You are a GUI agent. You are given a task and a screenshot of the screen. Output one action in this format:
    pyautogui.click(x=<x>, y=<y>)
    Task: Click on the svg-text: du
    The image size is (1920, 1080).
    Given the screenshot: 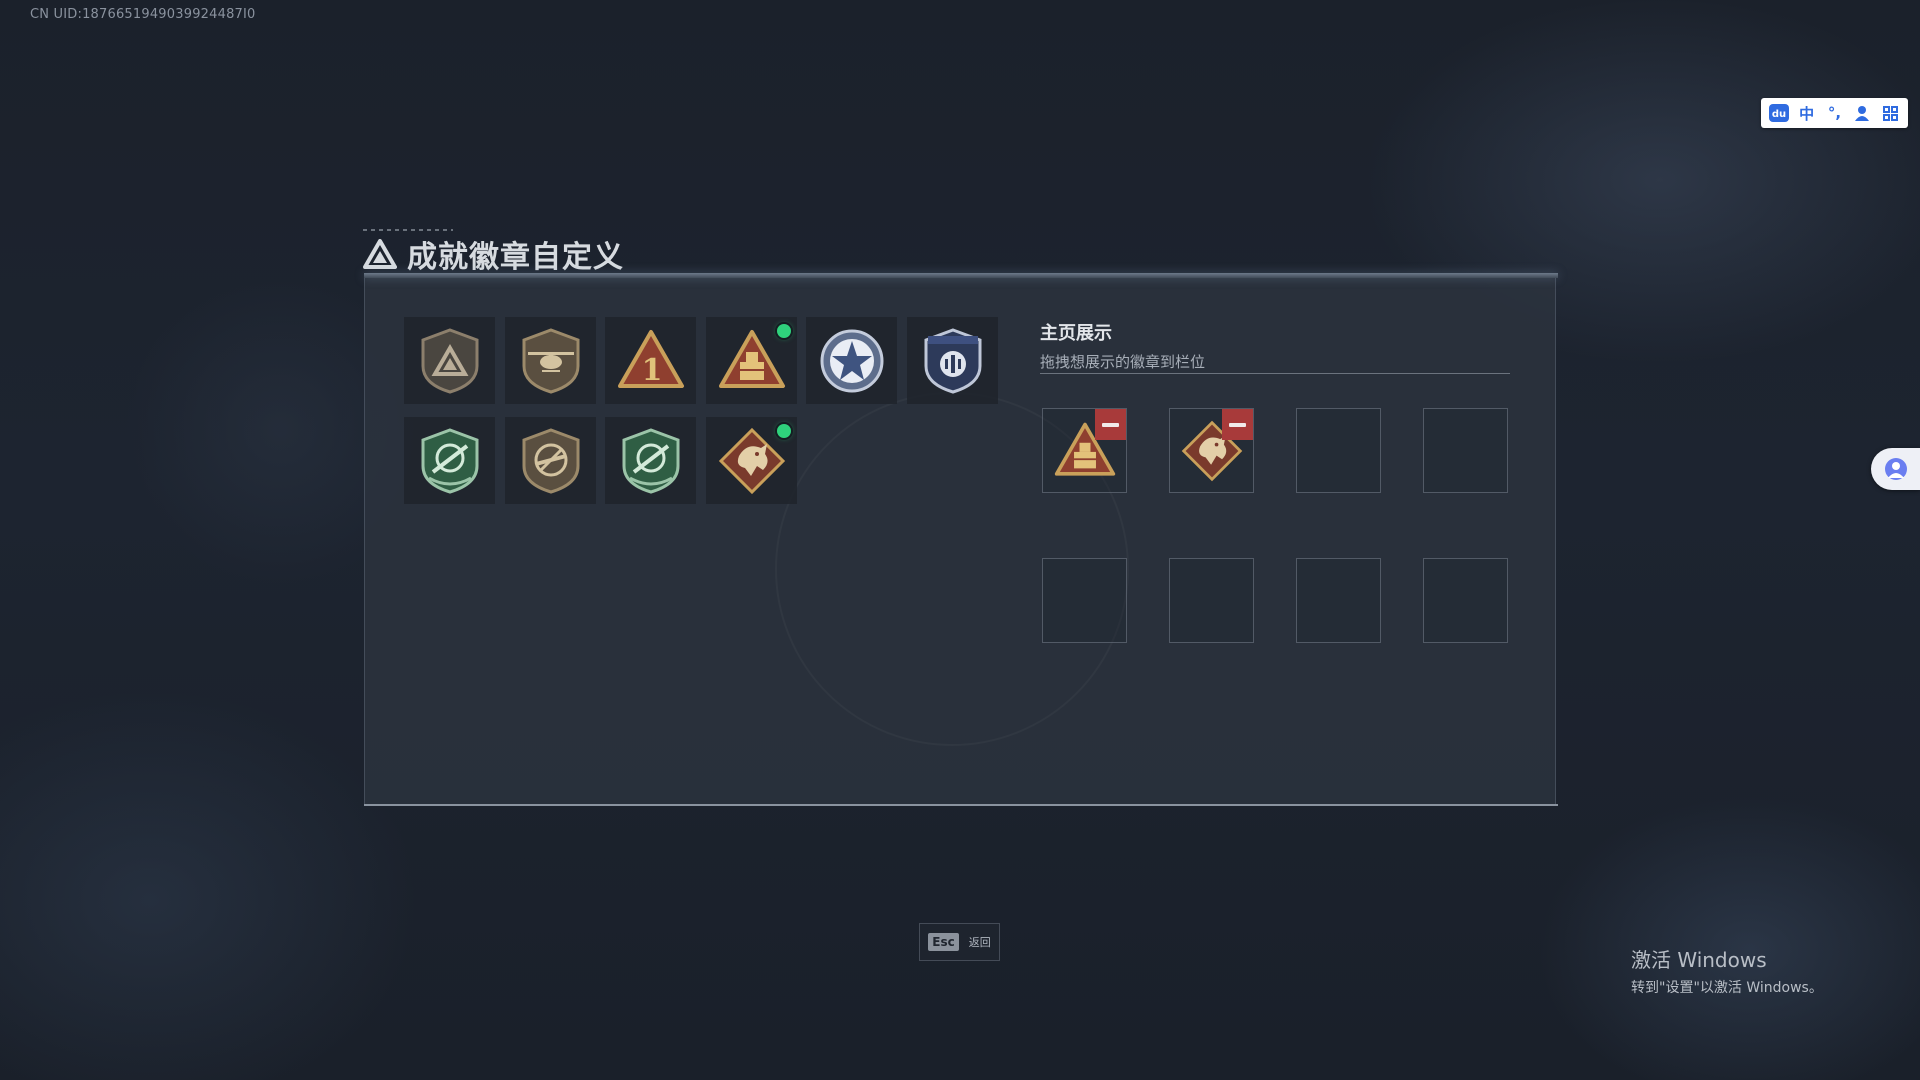 What is the action you would take?
    pyautogui.click(x=1779, y=114)
    